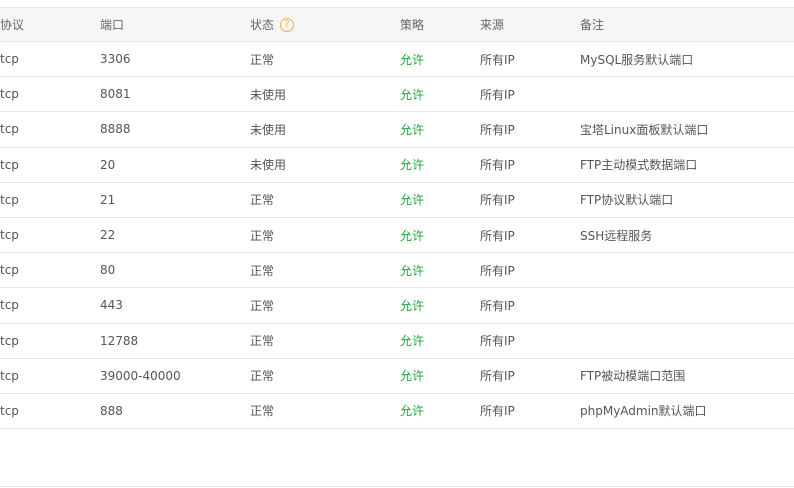  Describe the element at coordinates (397, 60) in the screenshot. I see `table-row: tcp 3306 正常 允许 所有IP MySQL服务默认端口` at that location.